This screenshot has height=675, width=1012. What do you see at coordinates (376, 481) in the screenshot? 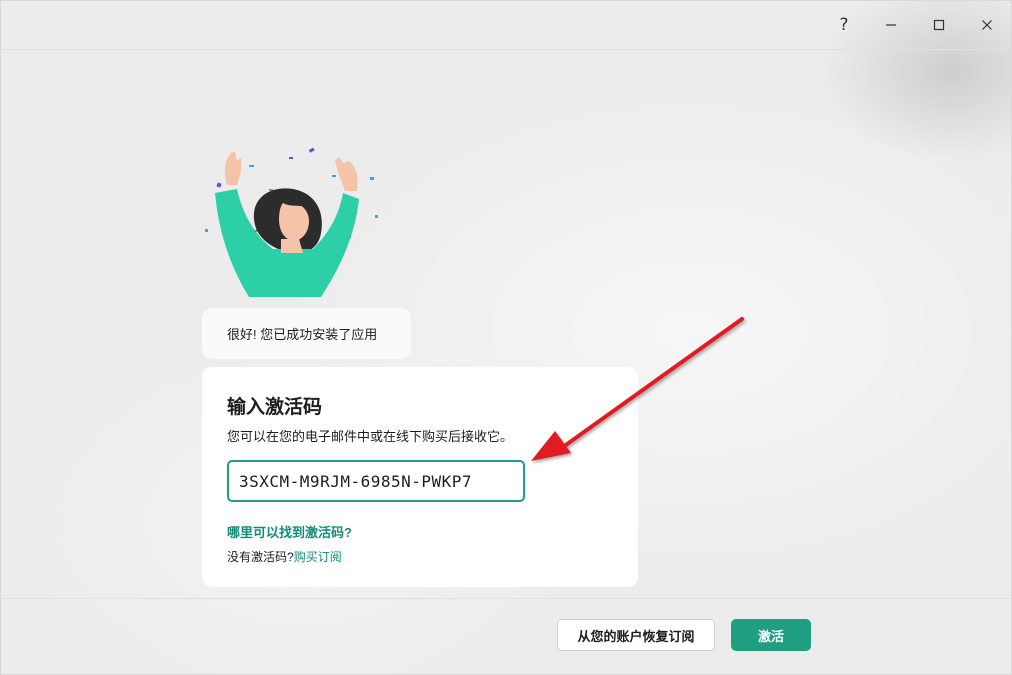
I see `activation-code-input` at bounding box center [376, 481].